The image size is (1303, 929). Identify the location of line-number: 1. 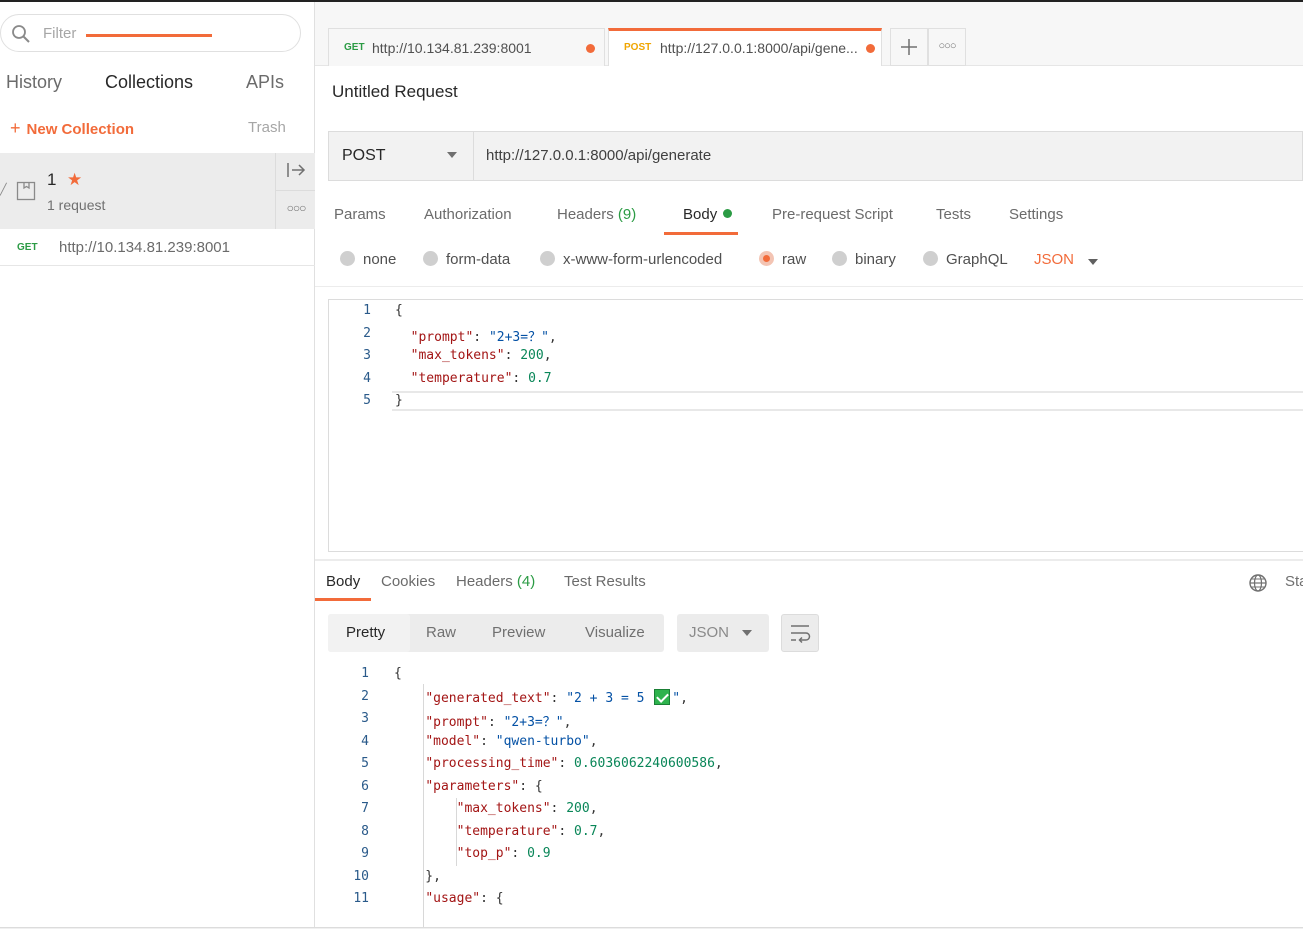
(365, 673).